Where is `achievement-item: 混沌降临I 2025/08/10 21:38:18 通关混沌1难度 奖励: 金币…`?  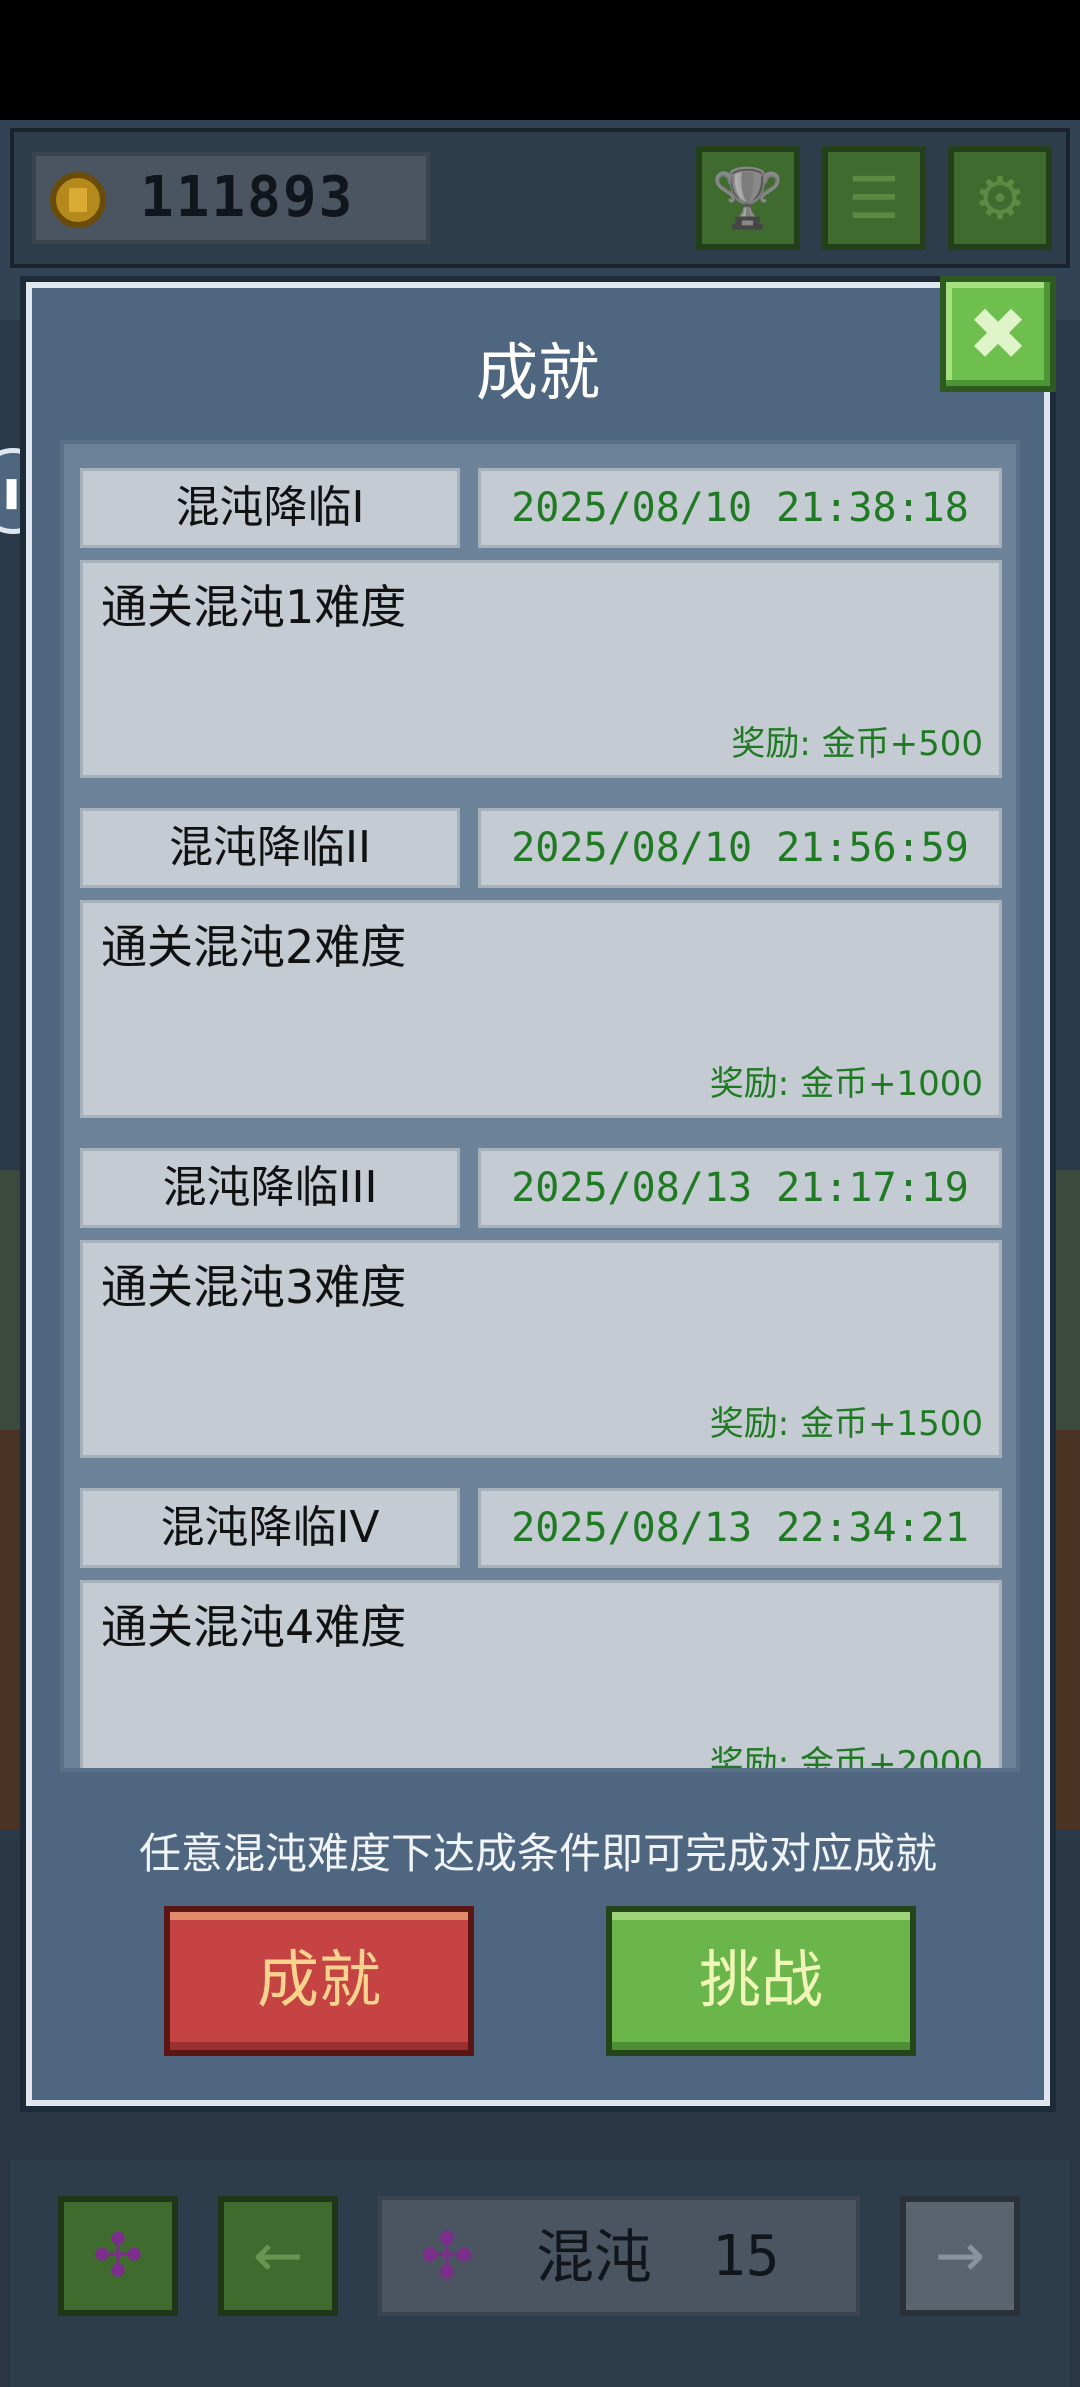 achievement-item: 混沌降临I 2025/08/10 21:38:18 通关混沌1难度 奖励: 金币… is located at coordinates (541, 633).